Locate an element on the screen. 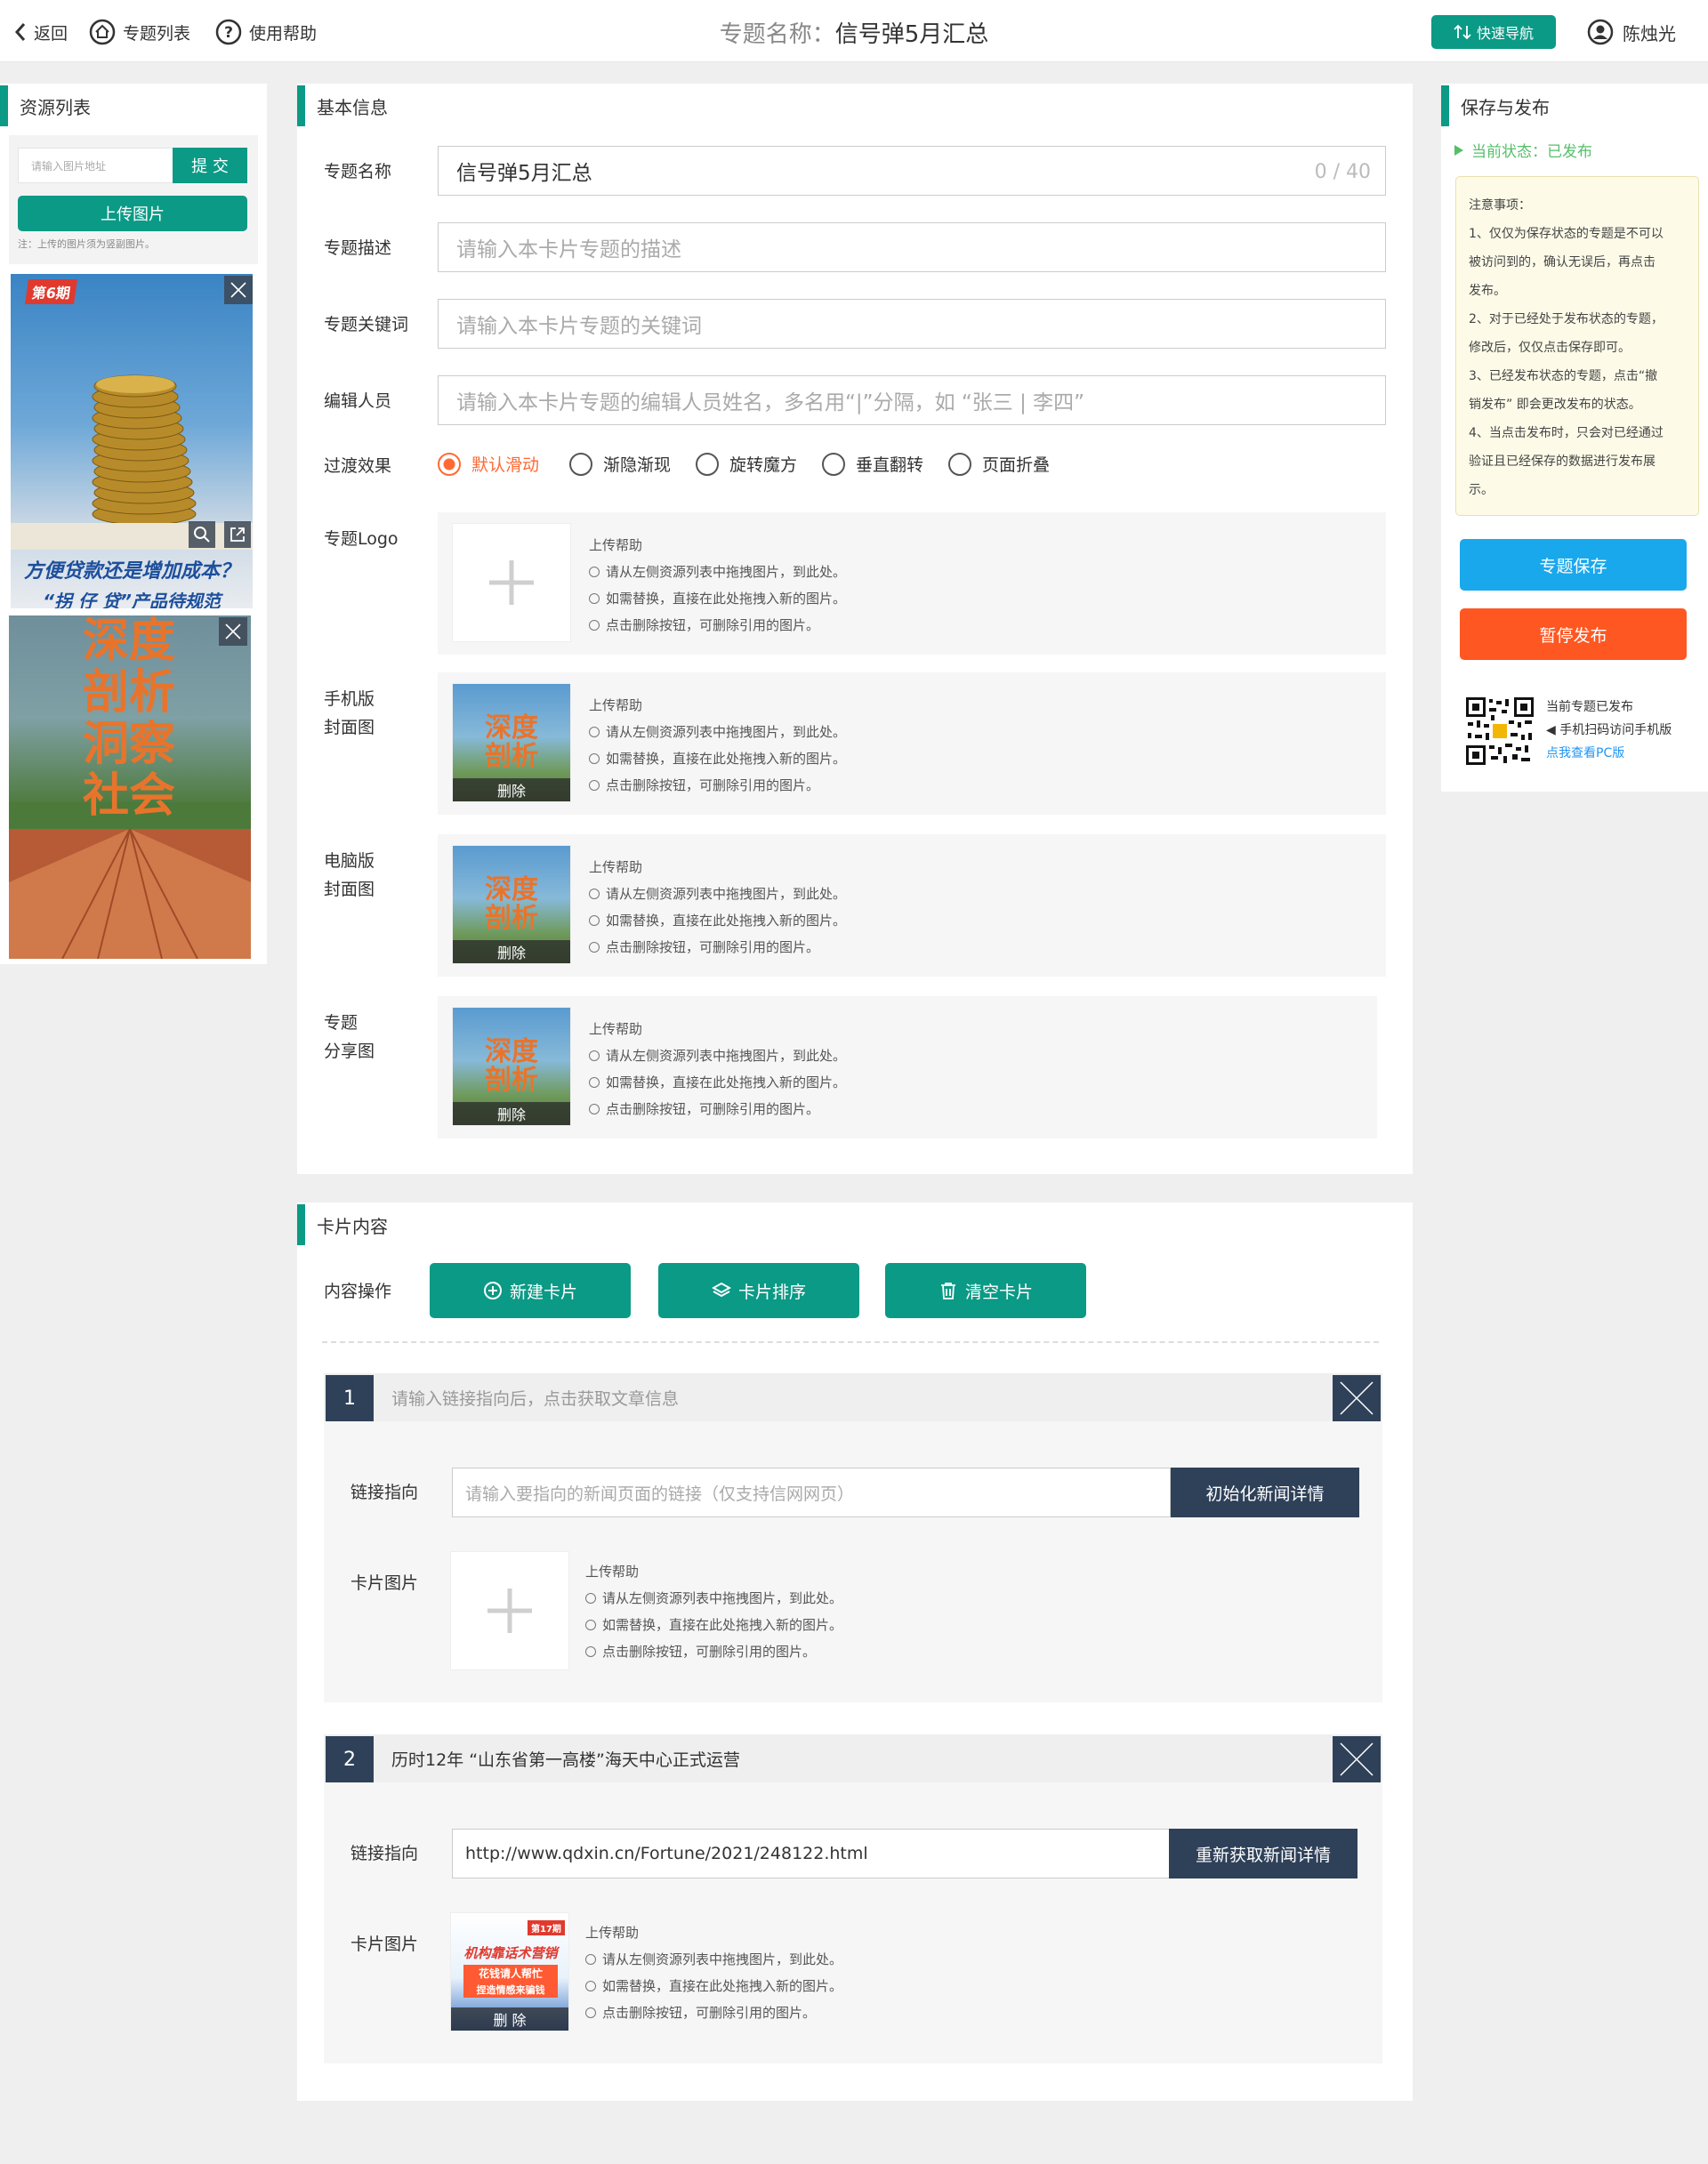 Image resolution: width=1708 pixels, height=2164 pixels. pc-version-link: 点我查看PC版 is located at coordinates (1609, 753).